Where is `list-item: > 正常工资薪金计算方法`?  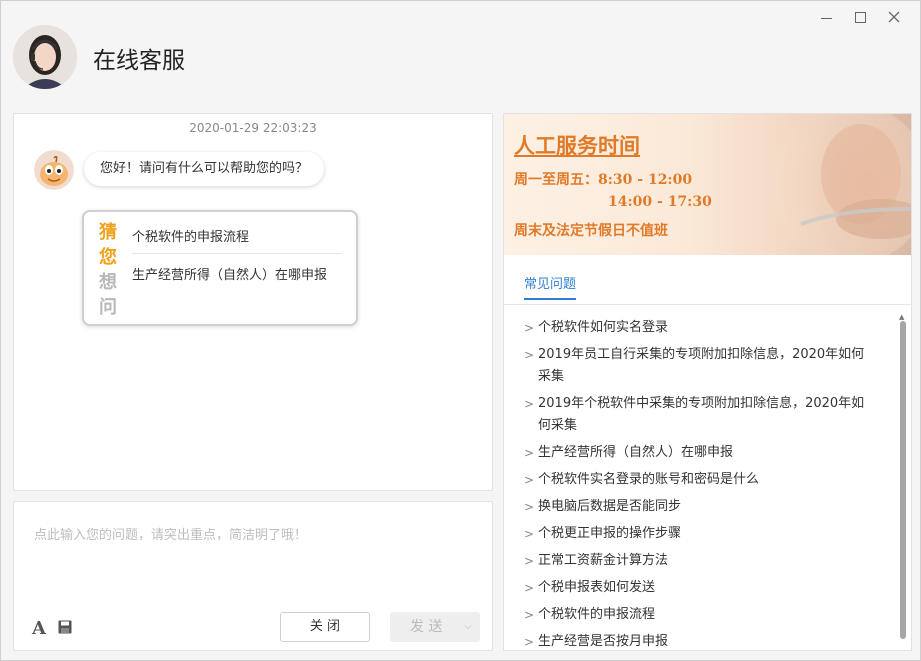
list-item: > 正常工资薪金计算方法 is located at coordinates (700, 561).